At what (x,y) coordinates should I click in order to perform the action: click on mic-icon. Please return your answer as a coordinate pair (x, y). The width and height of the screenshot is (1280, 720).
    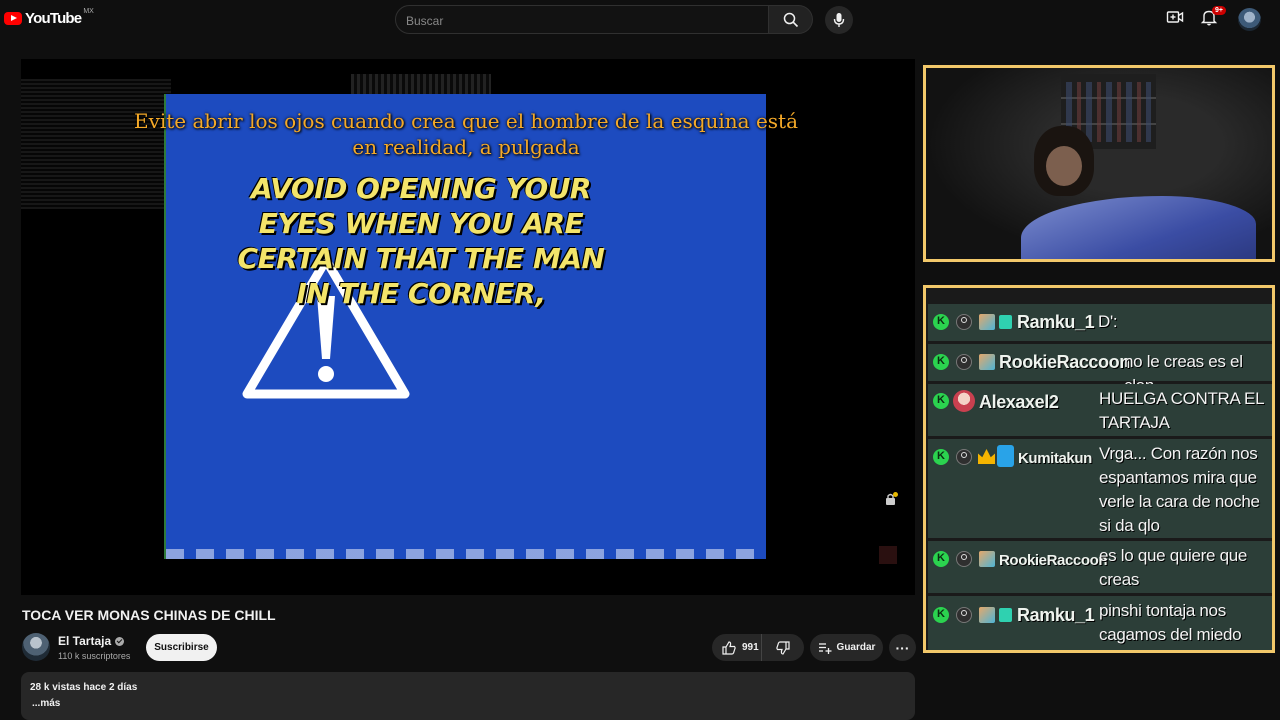
    Looking at the image, I should click on (839, 20).